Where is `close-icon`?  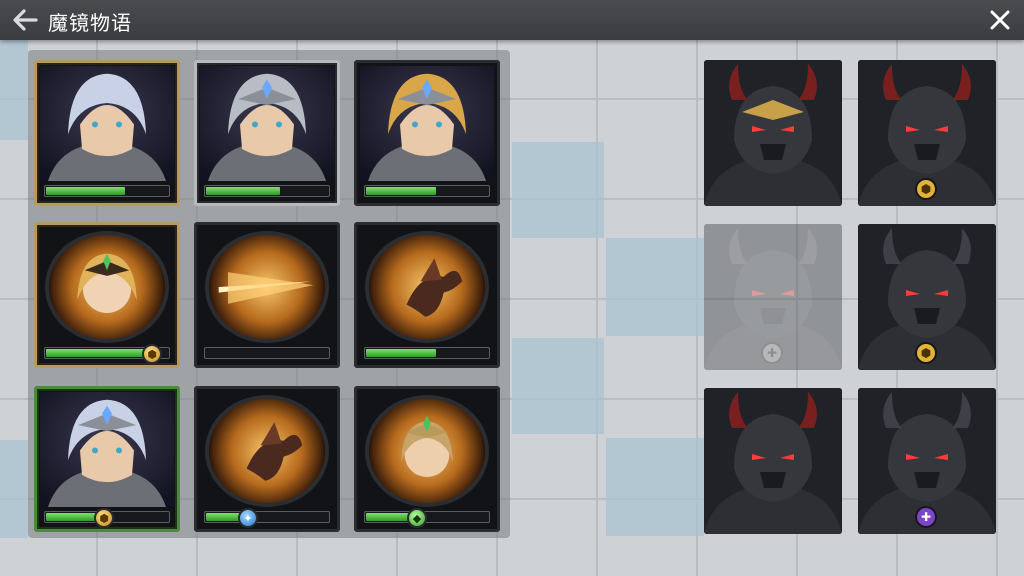
close-icon is located at coordinates (1000, 20).